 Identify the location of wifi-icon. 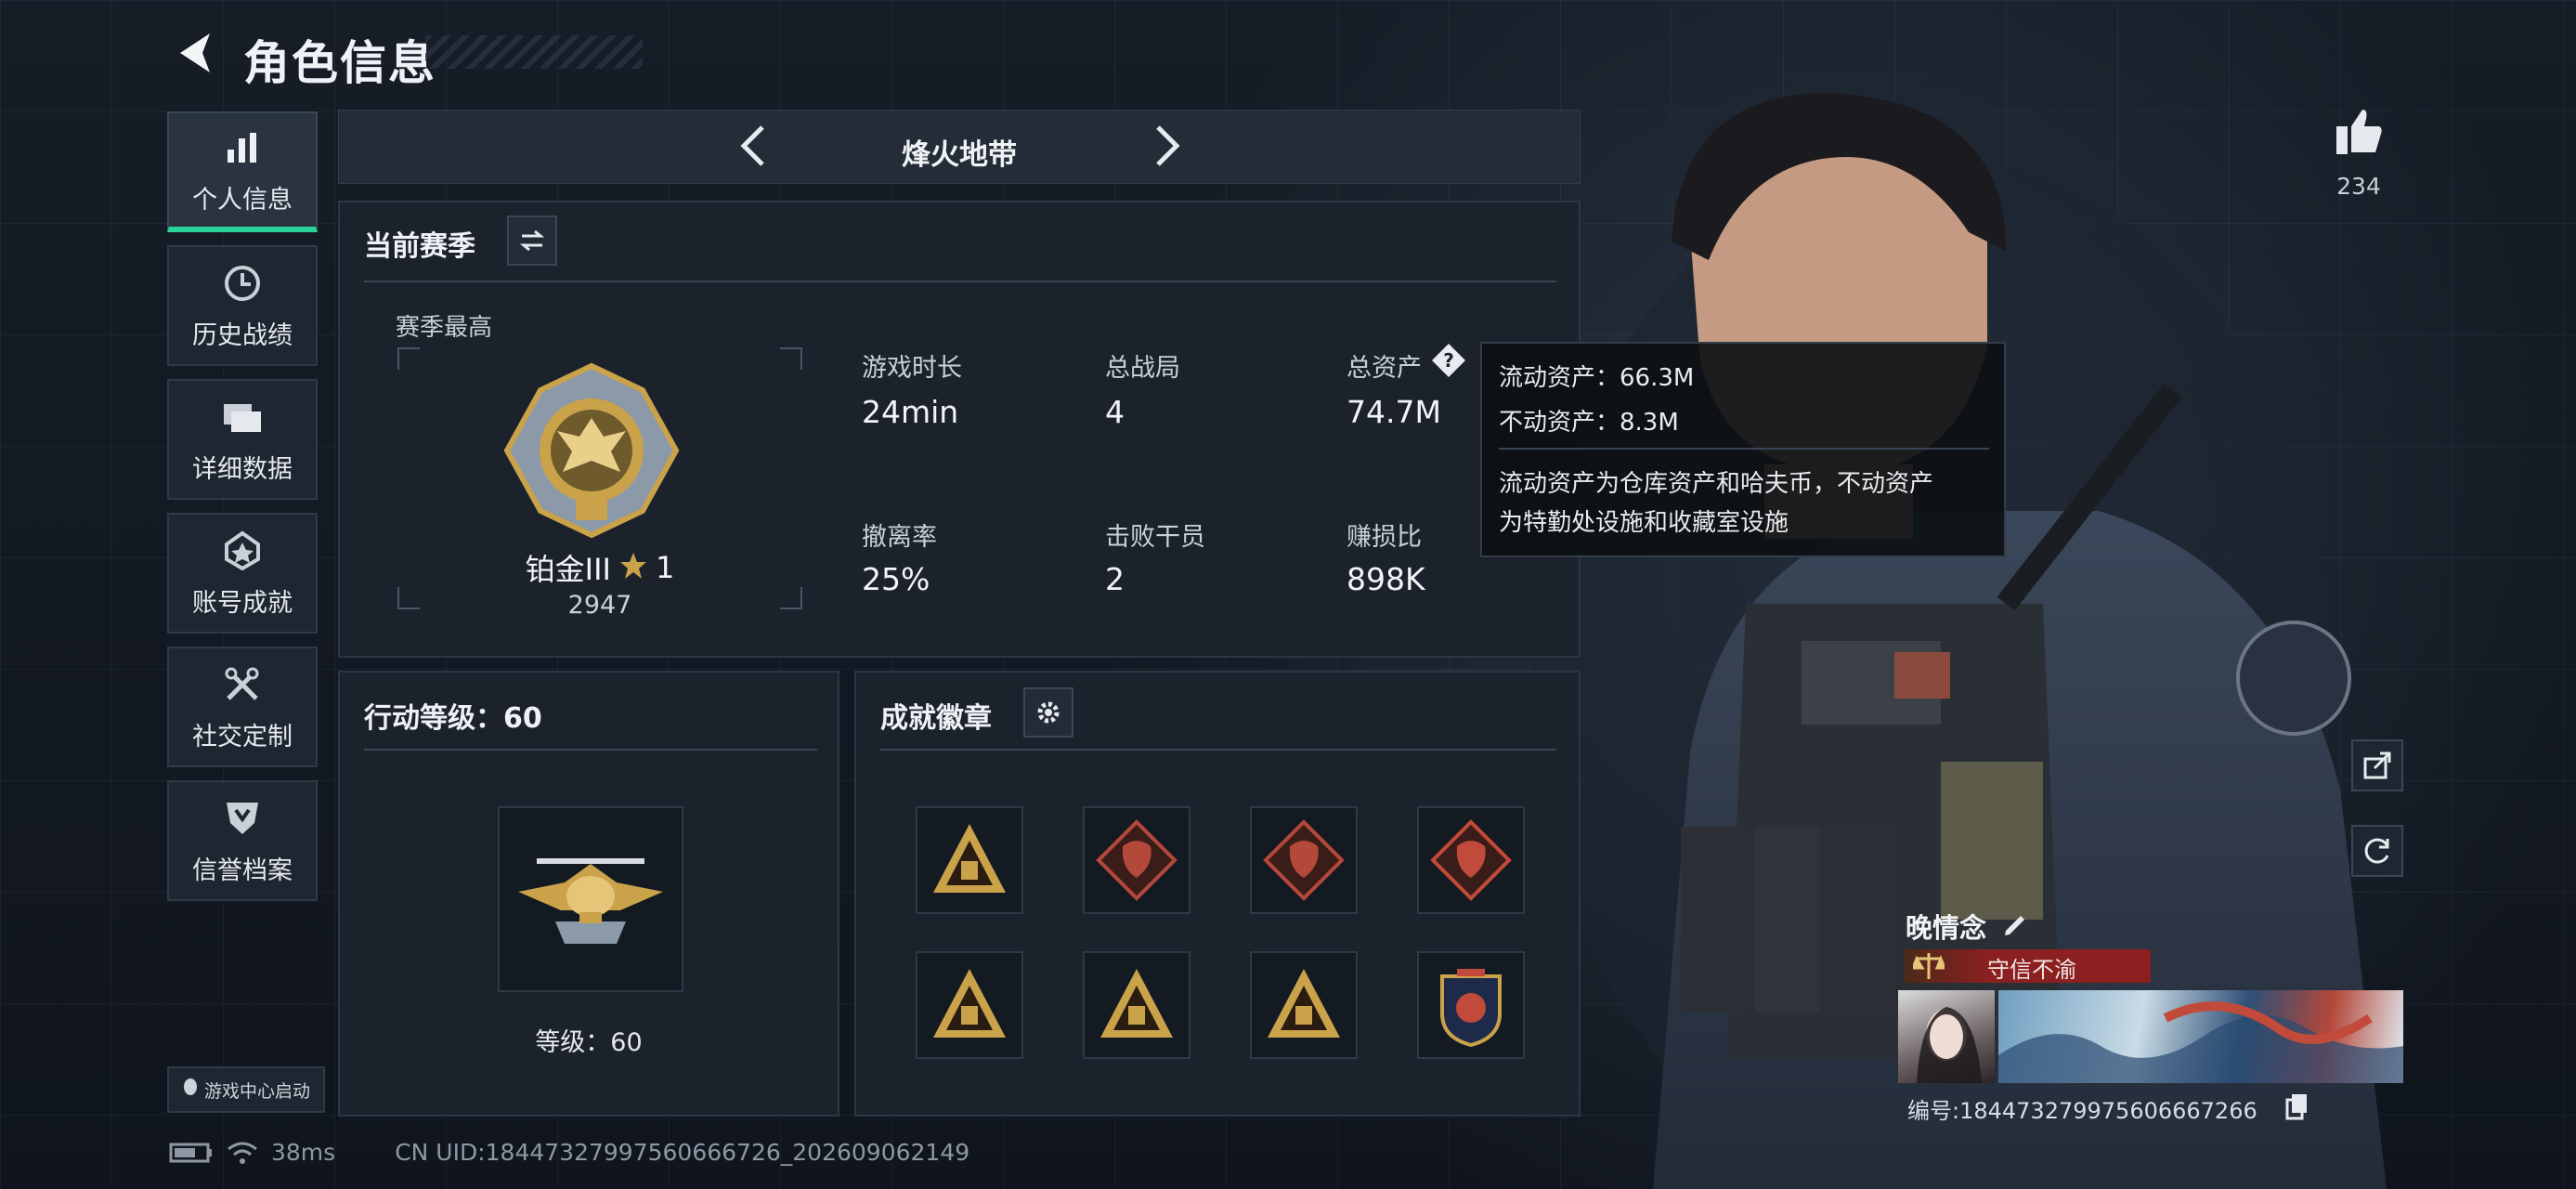
(243, 1153).